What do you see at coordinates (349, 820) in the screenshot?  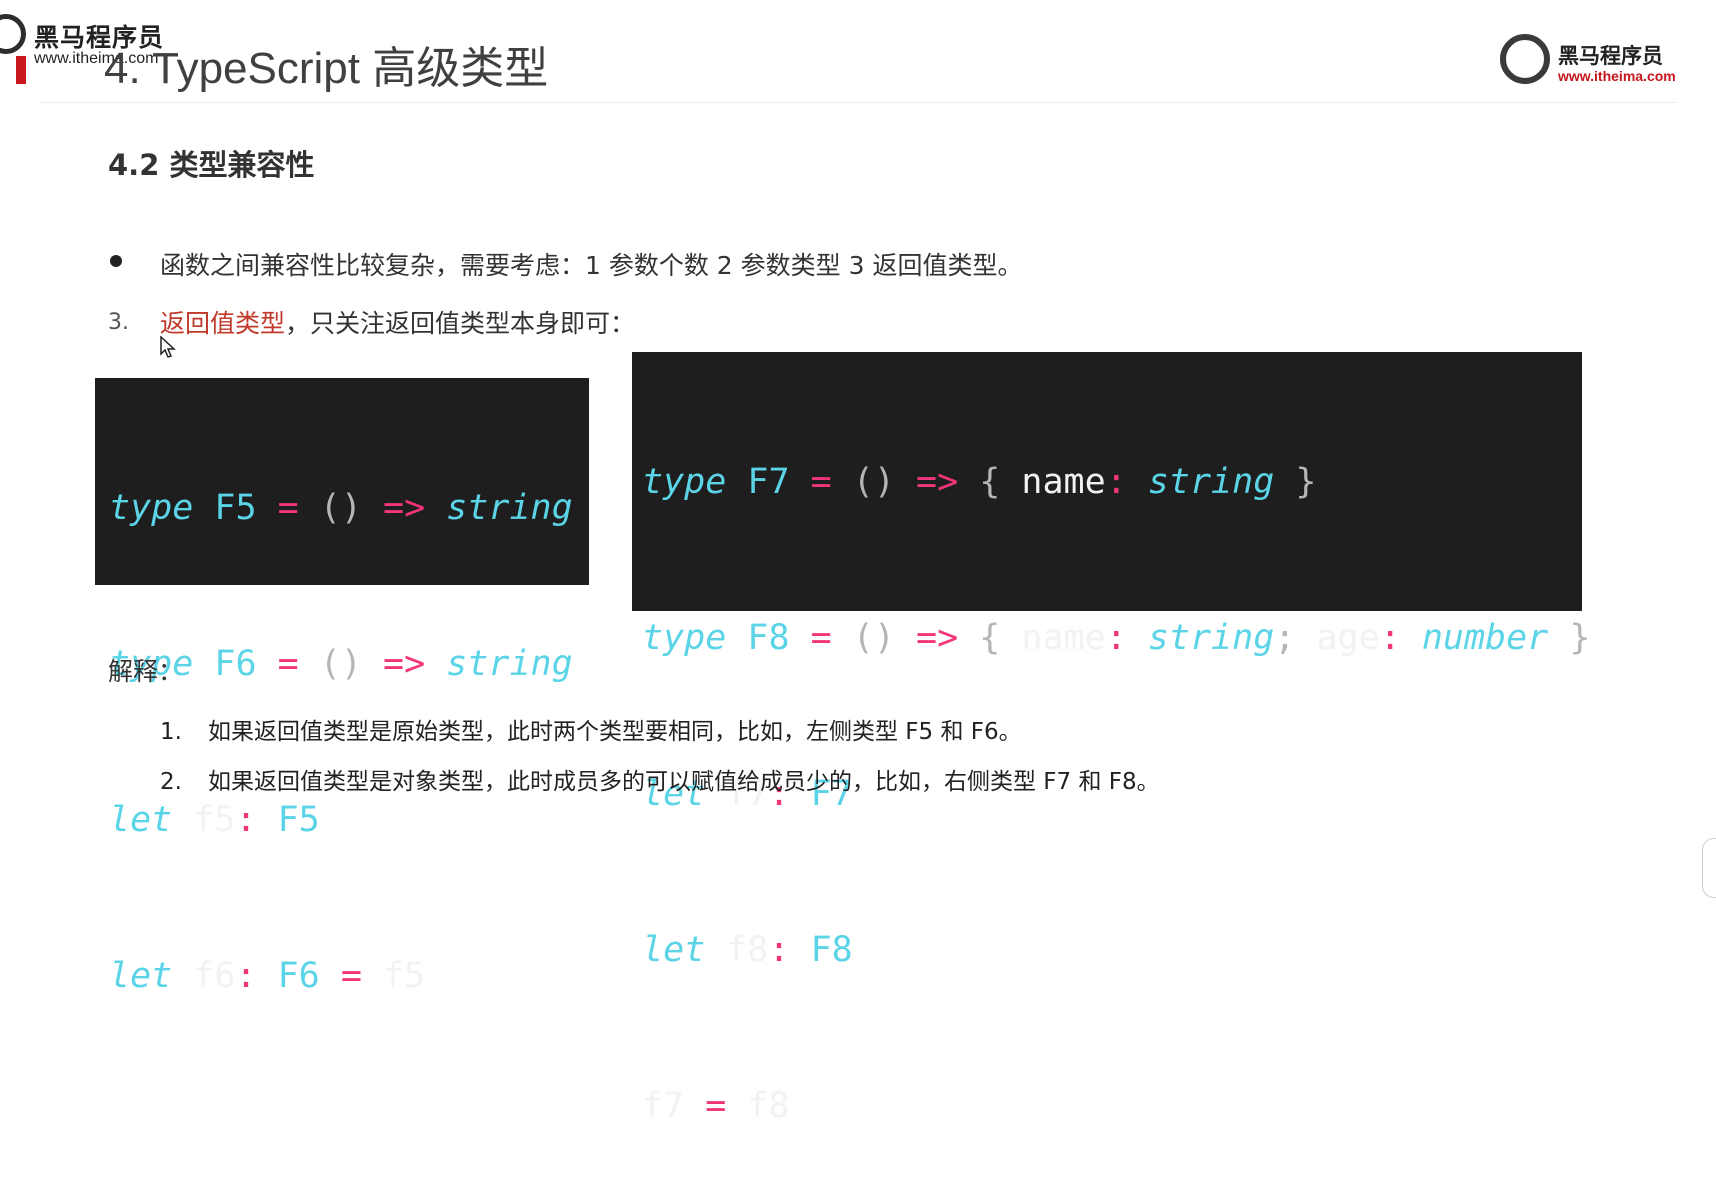 I see `code-line: let f5: F5` at bounding box center [349, 820].